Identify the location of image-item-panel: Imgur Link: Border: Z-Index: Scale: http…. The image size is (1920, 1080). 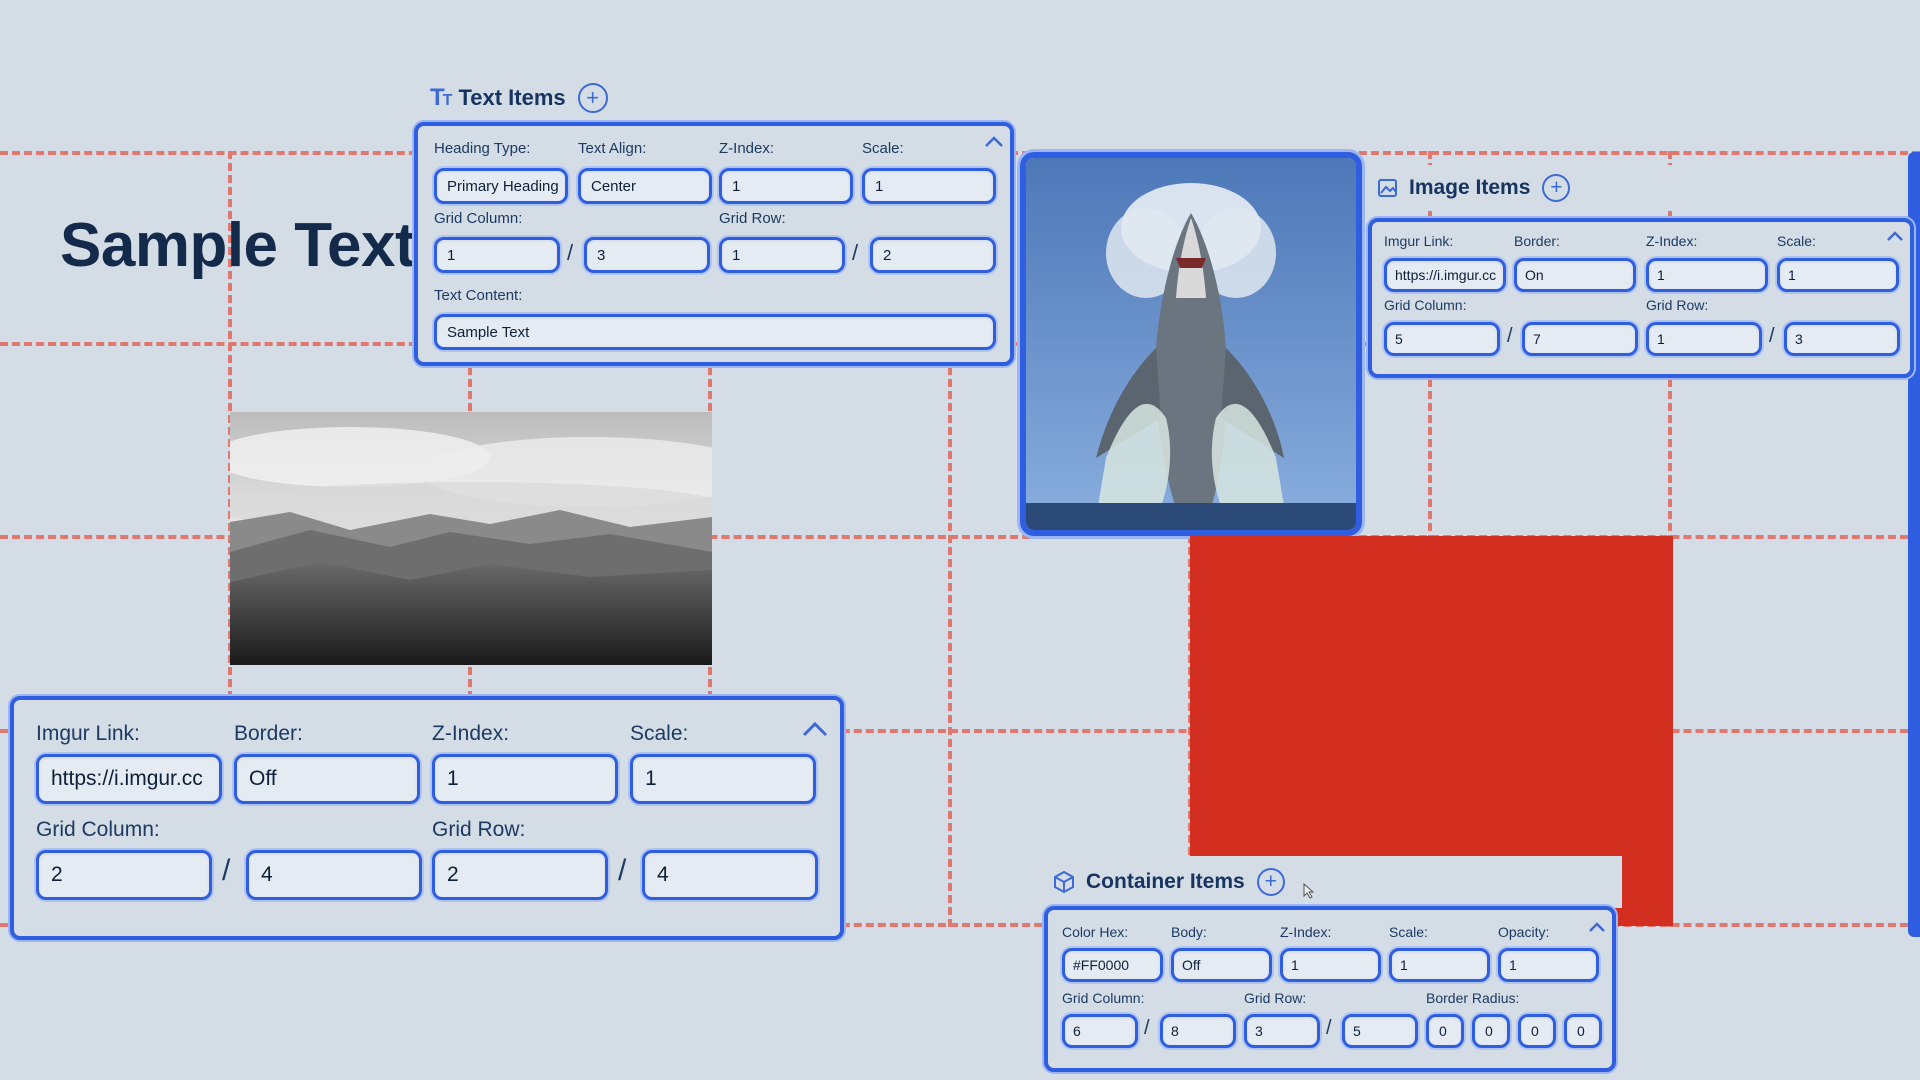
(1641, 298).